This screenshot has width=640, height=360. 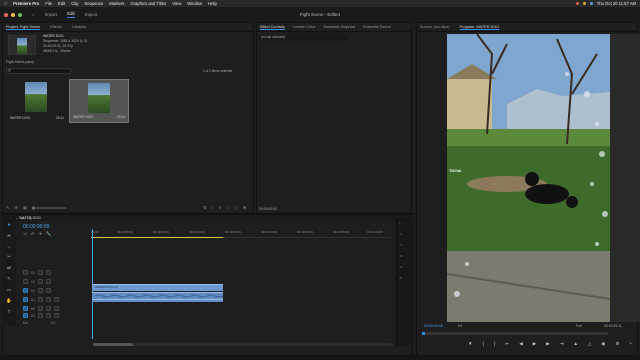 I want to click on automate-icon: ≡, so click(x=212, y=207).